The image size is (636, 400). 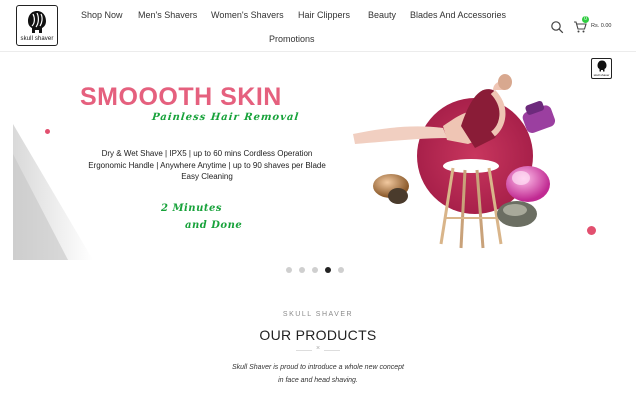 I want to click on banner-logo-wordmark: skull shaver, so click(x=601, y=75).